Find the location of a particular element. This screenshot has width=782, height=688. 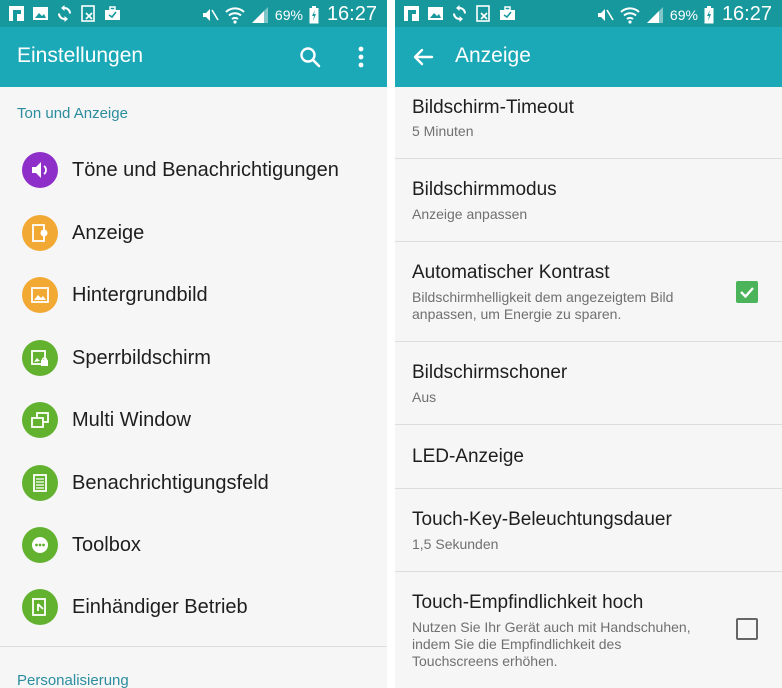

setting-title: Touch-Empfindlichkeit hoch is located at coordinates (528, 602).